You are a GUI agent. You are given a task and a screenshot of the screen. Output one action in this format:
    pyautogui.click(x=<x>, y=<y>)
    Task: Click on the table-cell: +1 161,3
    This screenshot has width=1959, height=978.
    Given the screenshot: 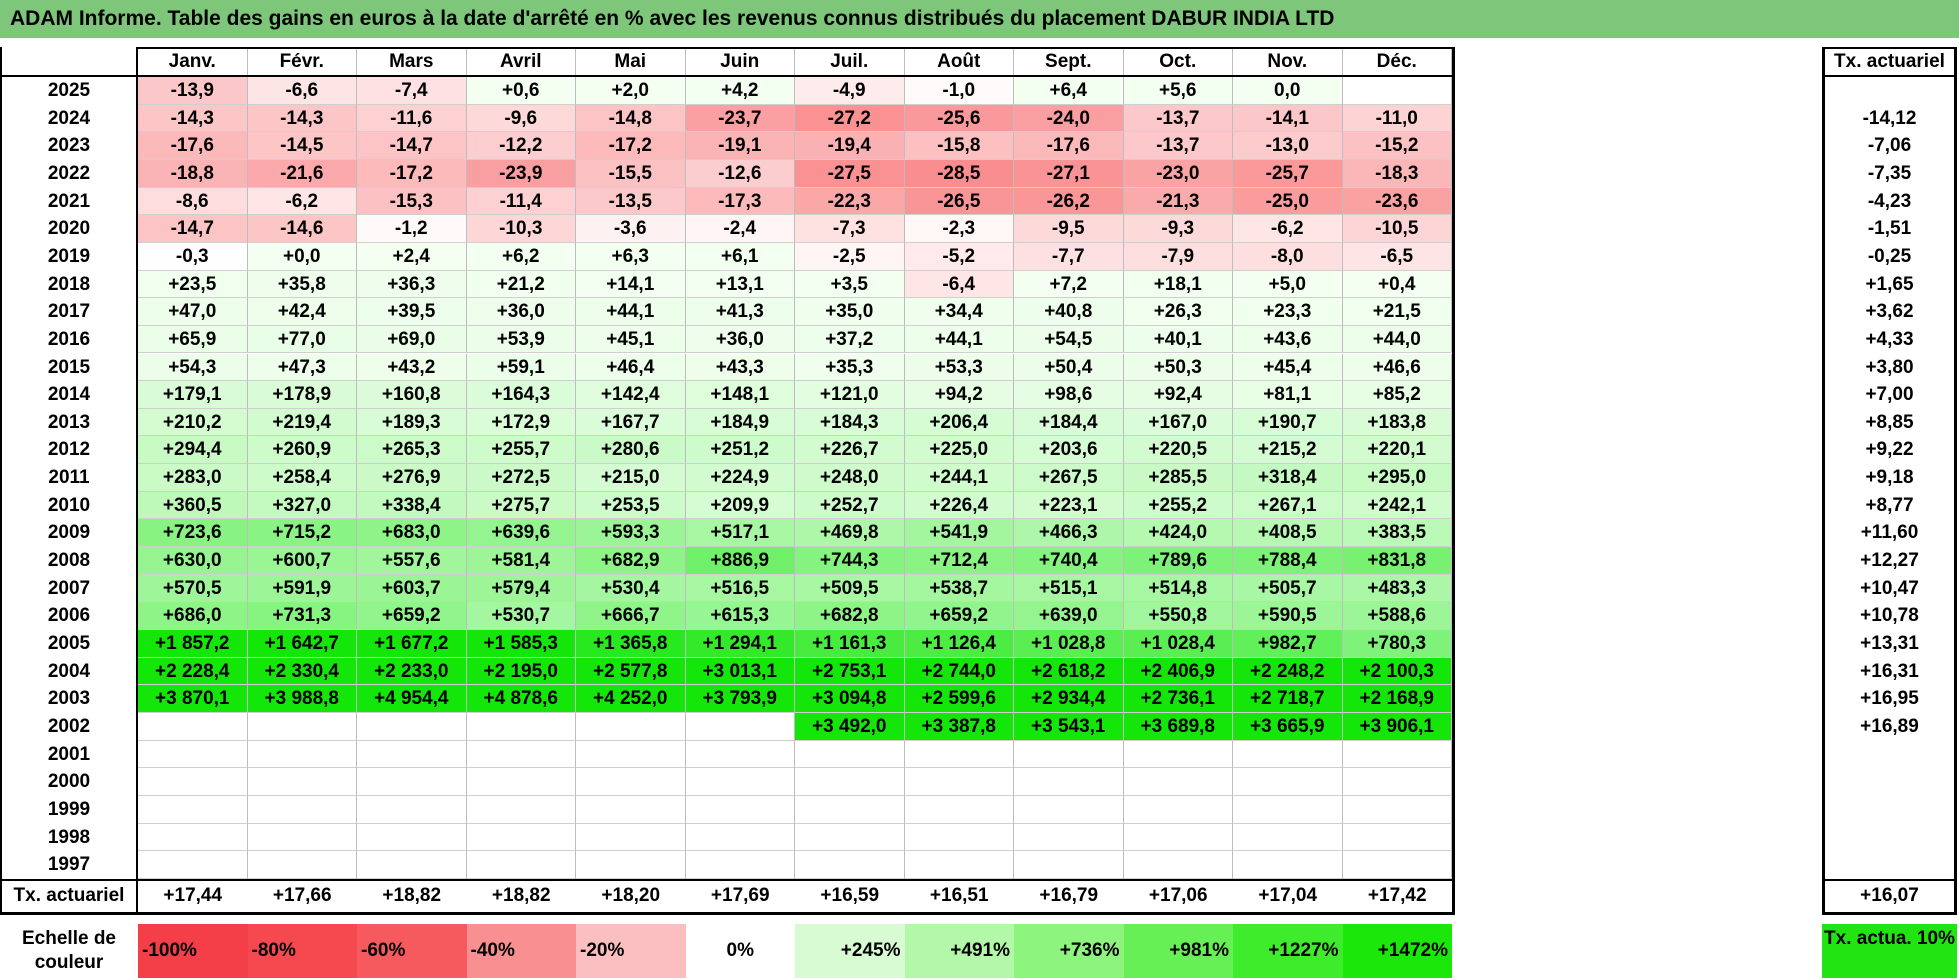 What is the action you would take?
    pyautogui.click(x=850, y=644)
    